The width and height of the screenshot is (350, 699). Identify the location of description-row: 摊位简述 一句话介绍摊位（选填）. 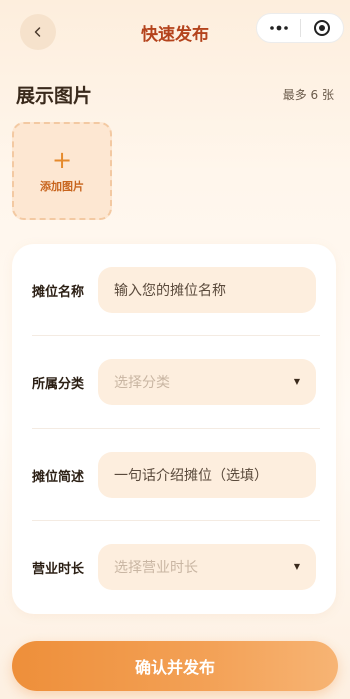
(174, 475).